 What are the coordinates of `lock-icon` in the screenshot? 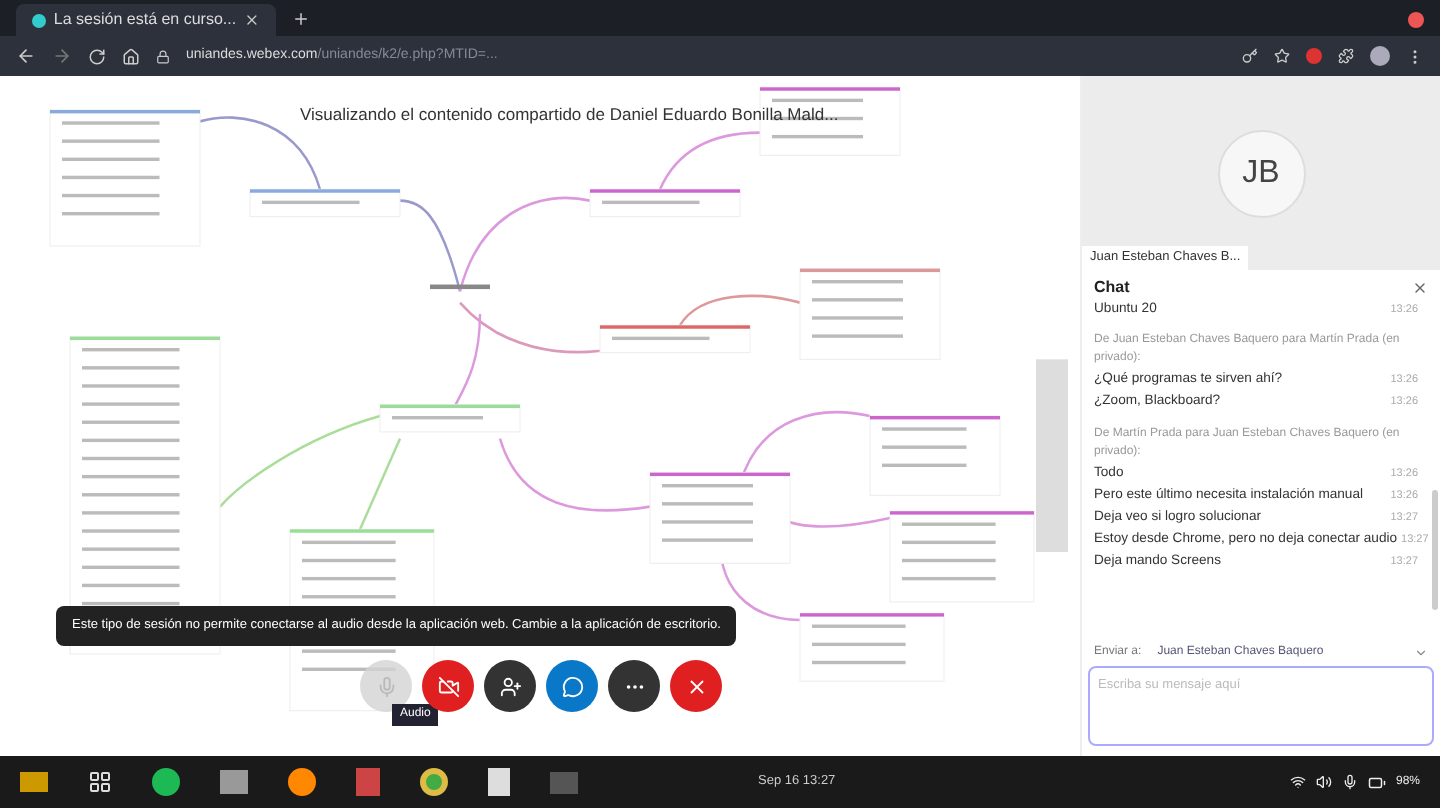 It's located at (163, 56).